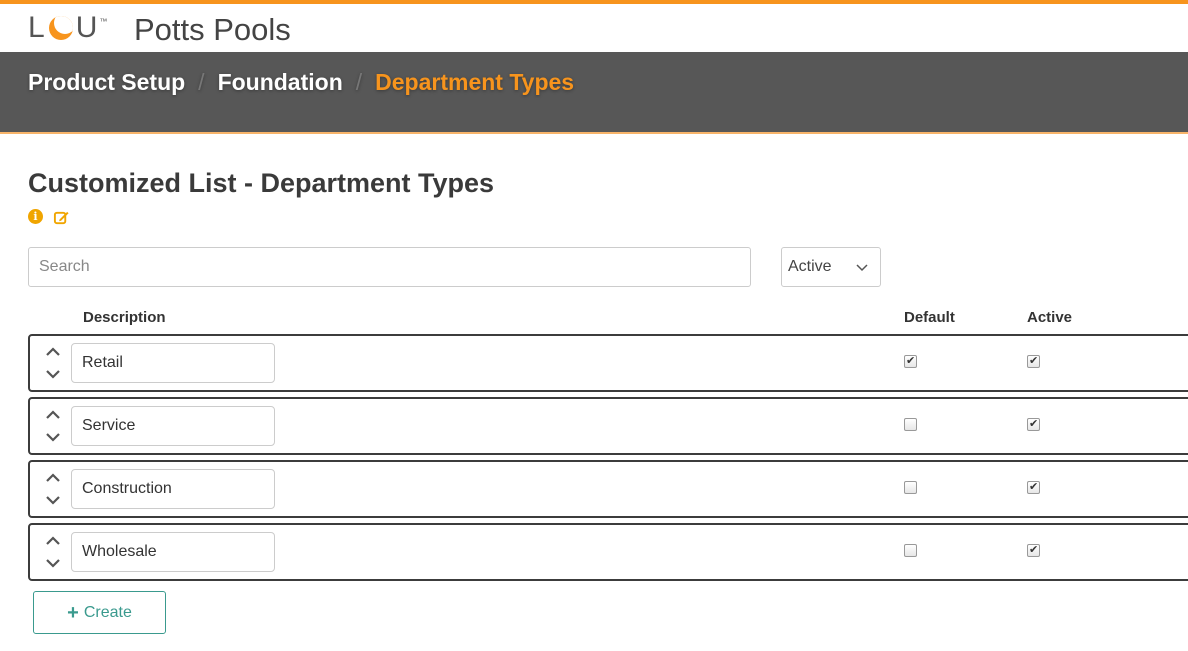 Image resolution: width=1188 pixels, height=651 pixels. What do you see at coordinates (280, 82) in the screenshot?
I see `breadcrumb-foundation: Foundation` at bounding box center [280, 82].